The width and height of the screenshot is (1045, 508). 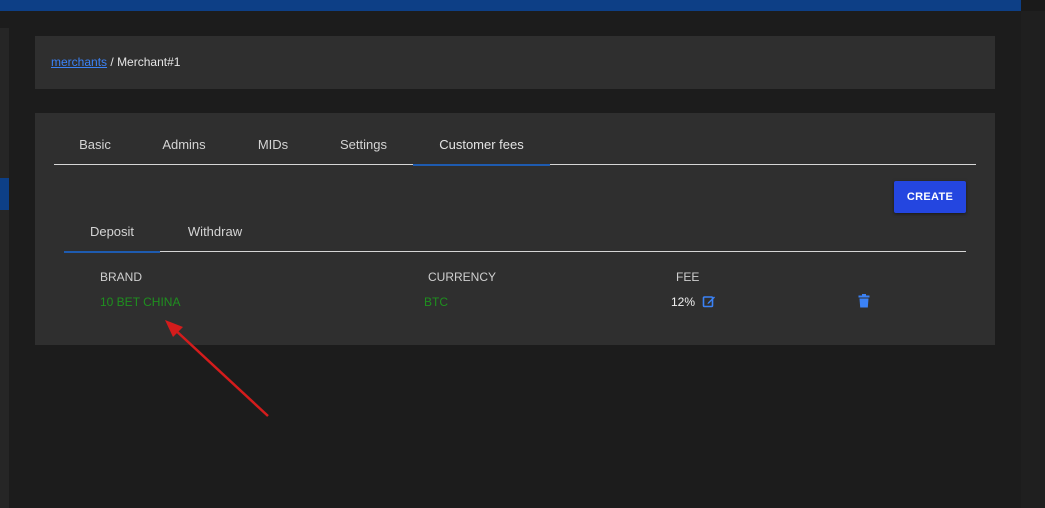 What do you see at coordinates (510, 5) in the screenshot?
I see `top-nav-bar` at bounding box center [510, 5].